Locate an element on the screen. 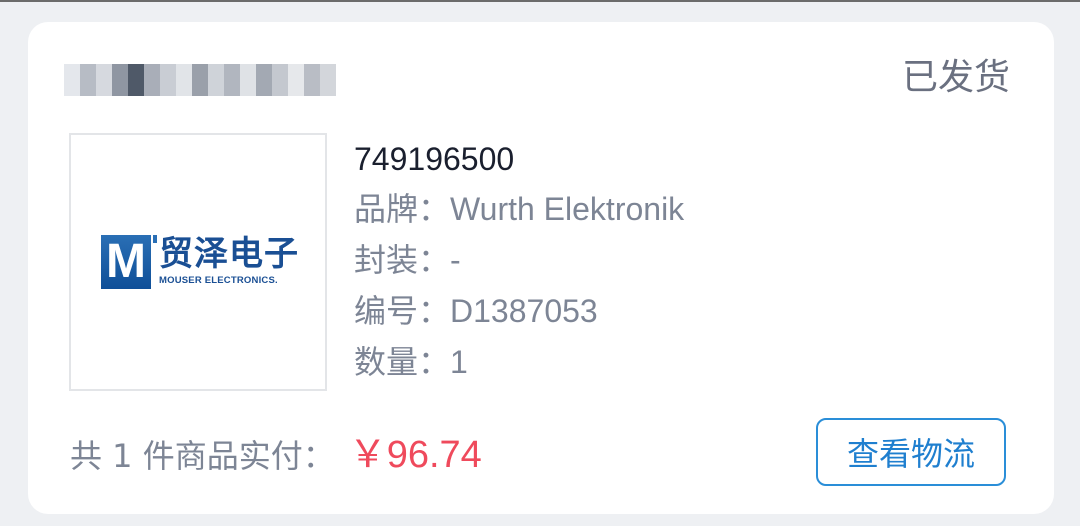 The height and width of the screenshot is (526, 1080). quantity-value: 1 is located at coordinates (459, 362).